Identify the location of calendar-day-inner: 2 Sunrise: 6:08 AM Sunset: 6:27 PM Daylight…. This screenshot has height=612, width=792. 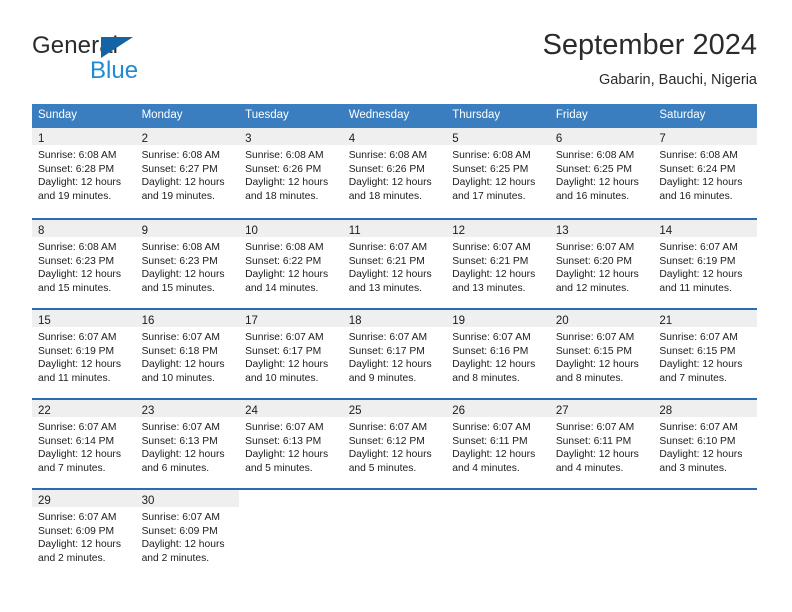
(187, 172).